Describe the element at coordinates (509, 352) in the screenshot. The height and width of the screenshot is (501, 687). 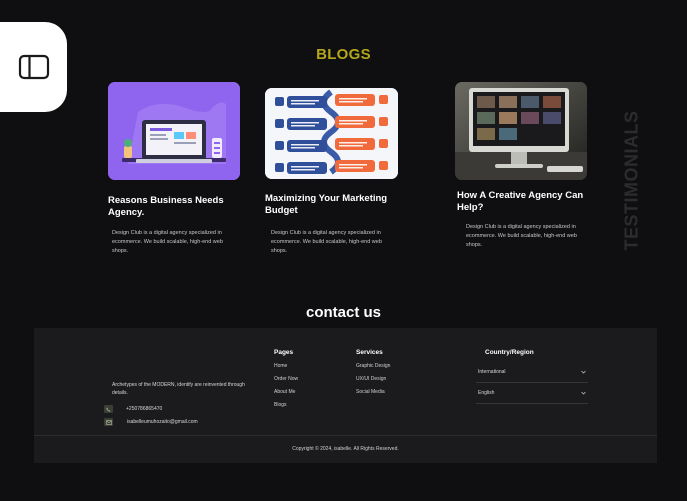
I see `footer-region-title: Country/Region` at that location.